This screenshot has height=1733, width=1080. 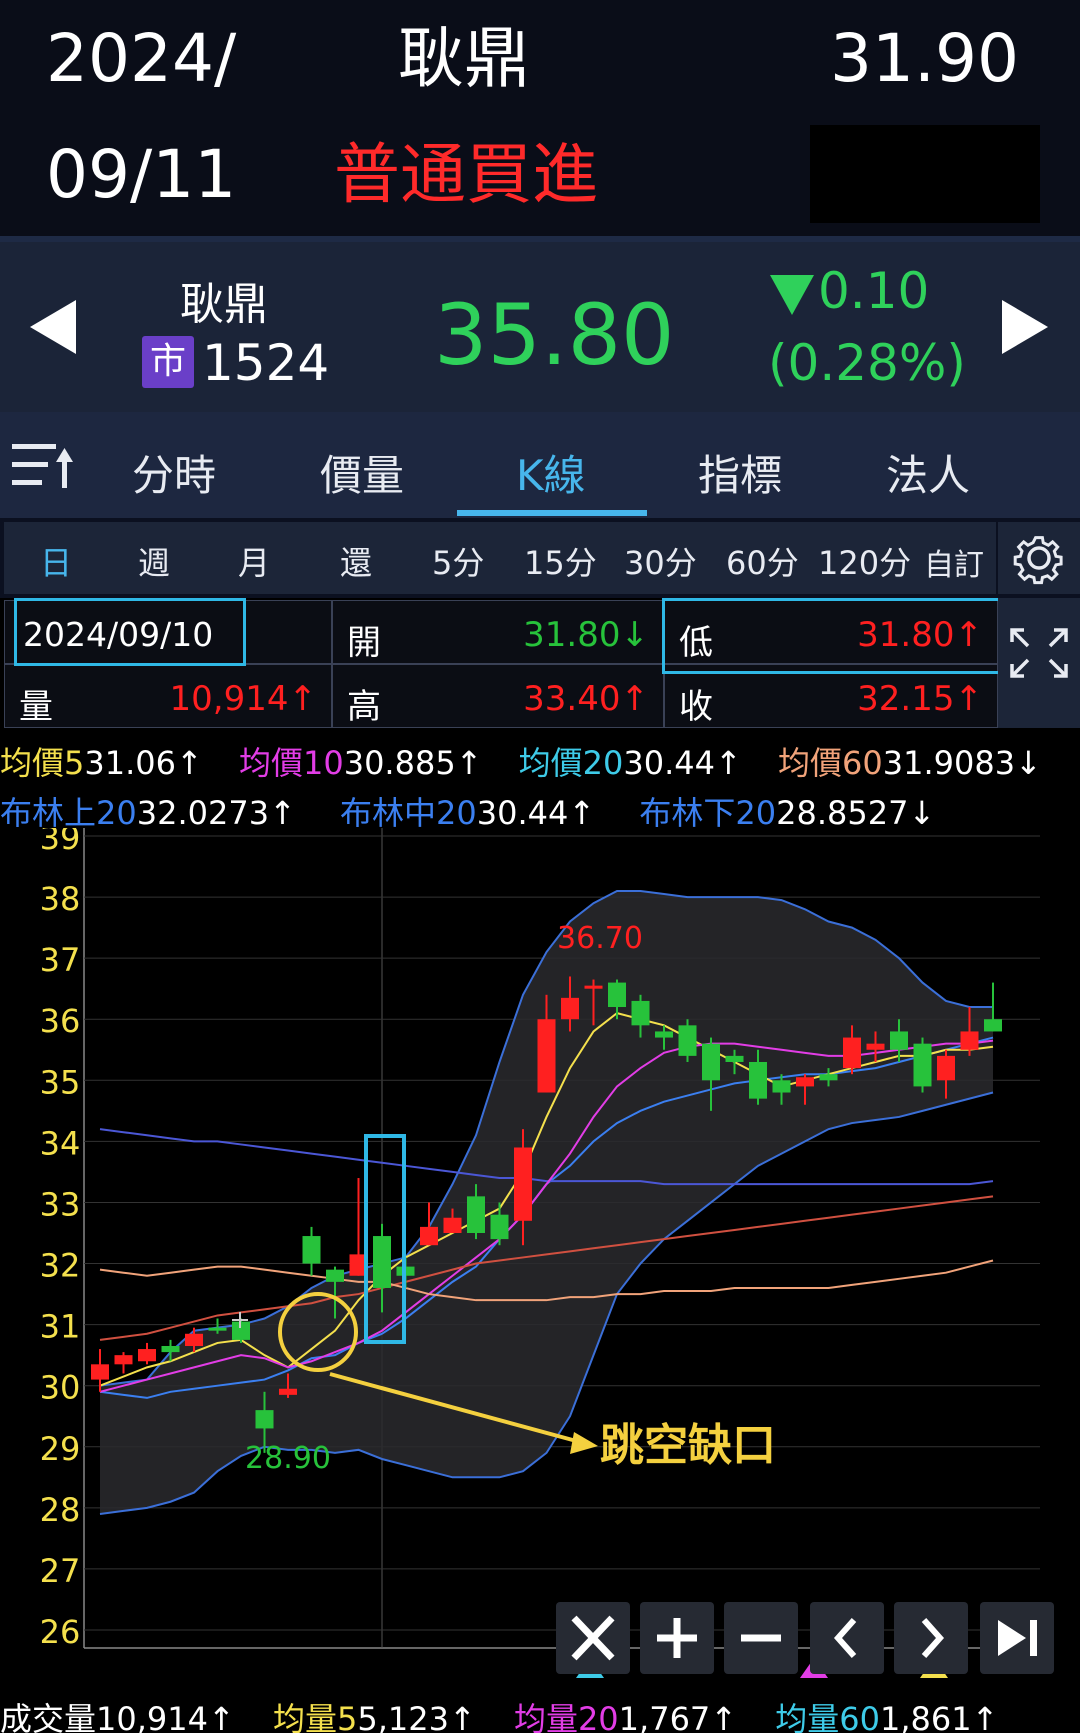 What do you see at coordinates (42, 464) in the screenshot?
I see `sort-menu-icon` at bounding box center [42, 464].